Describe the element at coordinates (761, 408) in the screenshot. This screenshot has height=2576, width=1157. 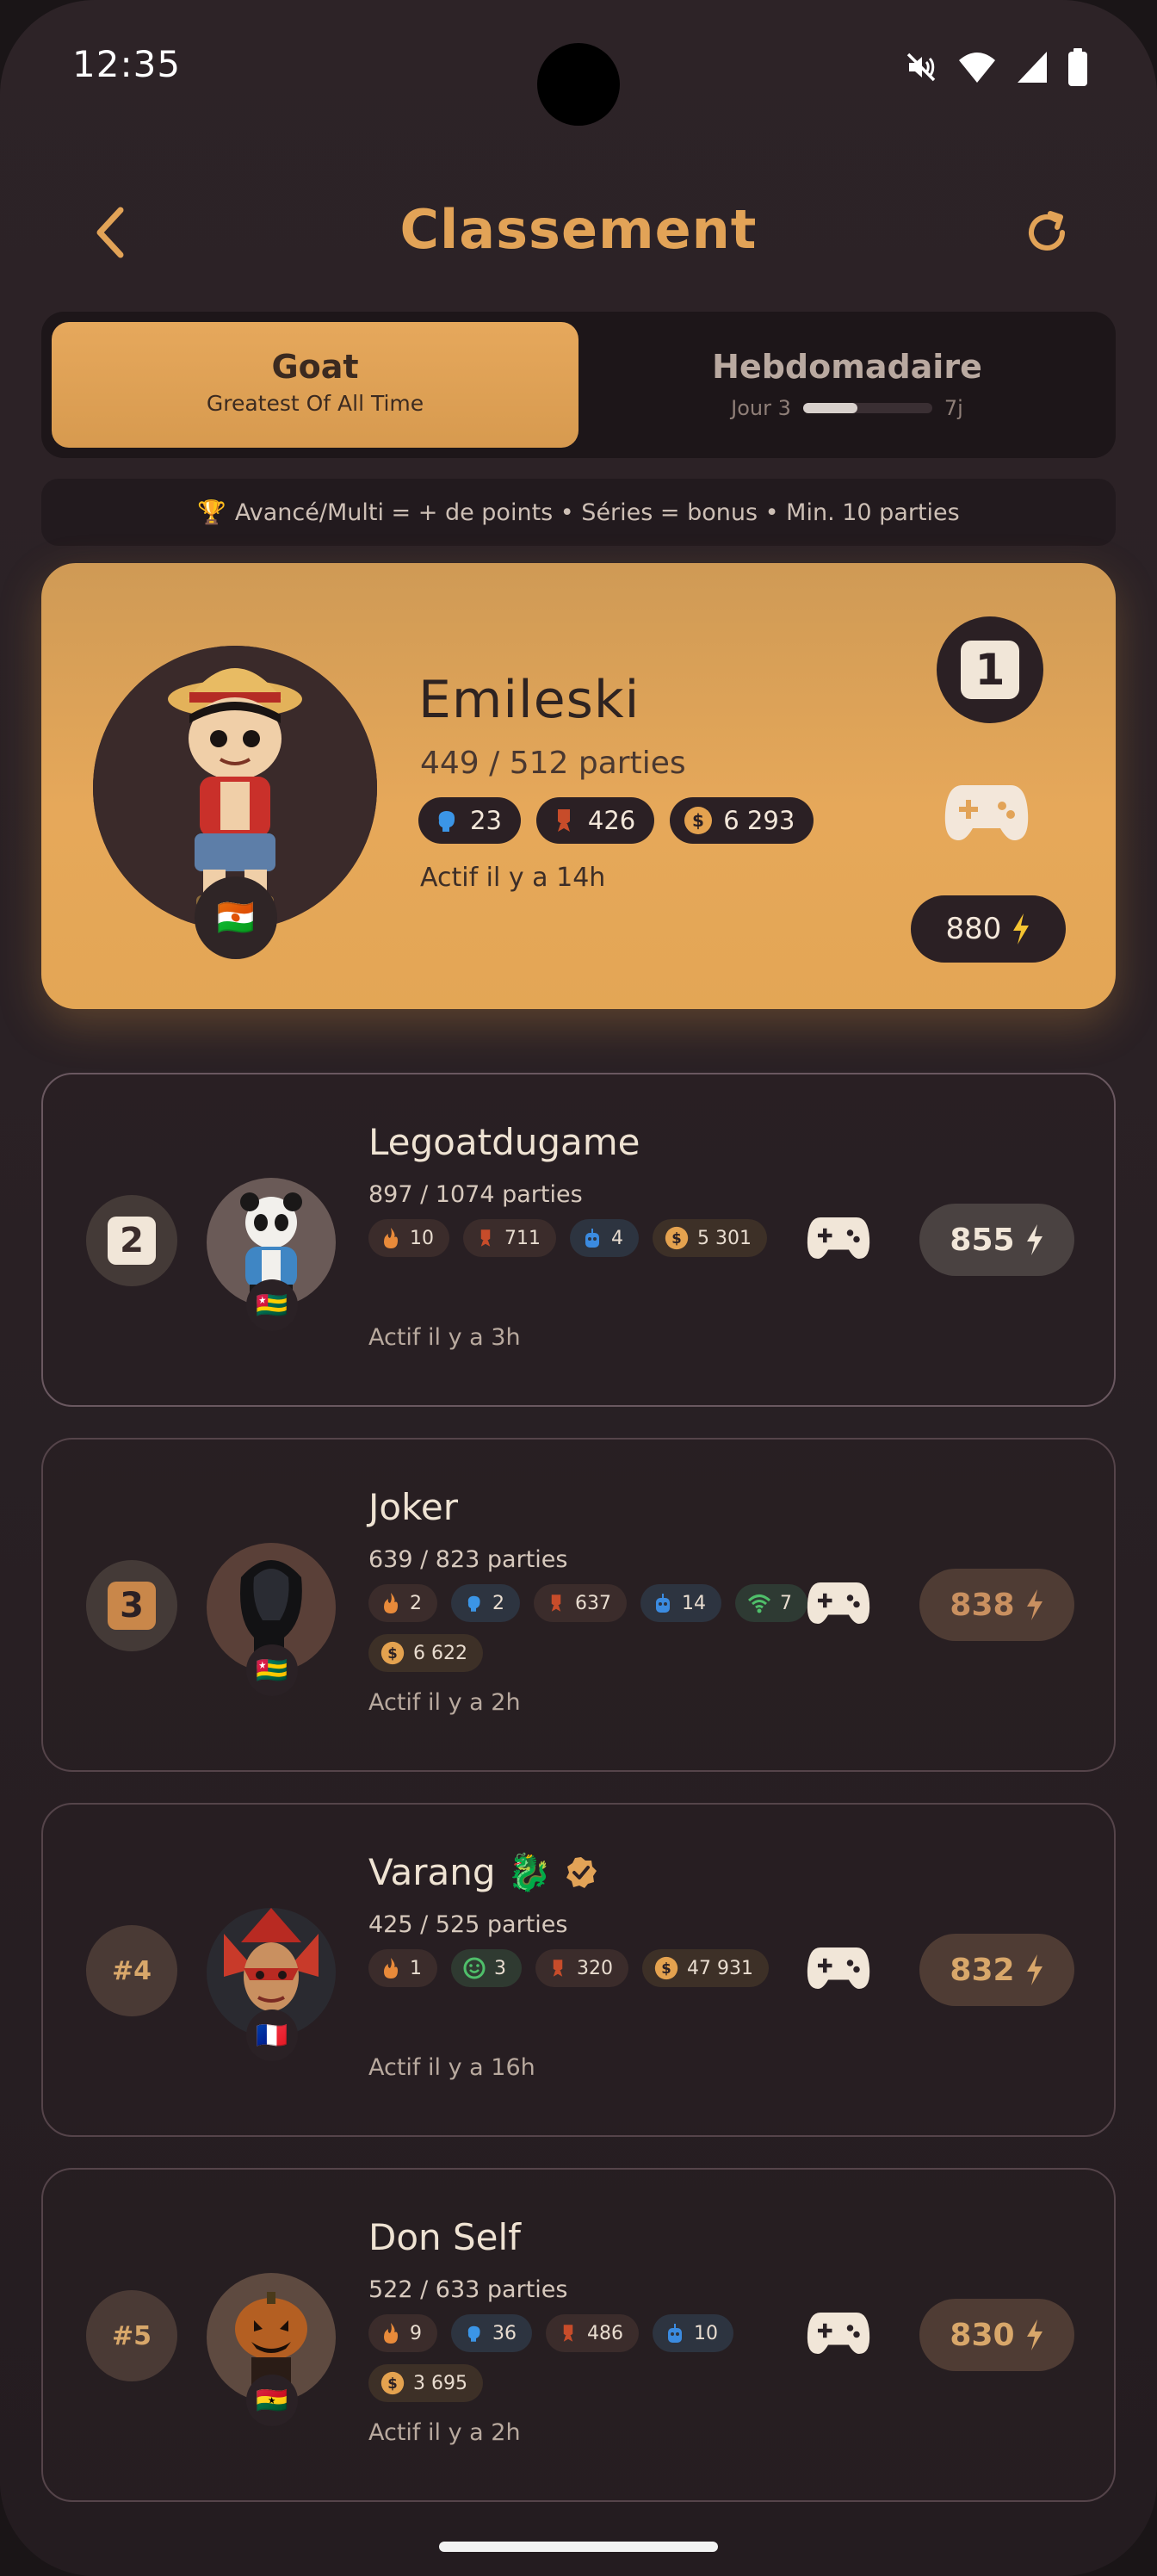
I see `week-day-label: Jour 3` at that location.